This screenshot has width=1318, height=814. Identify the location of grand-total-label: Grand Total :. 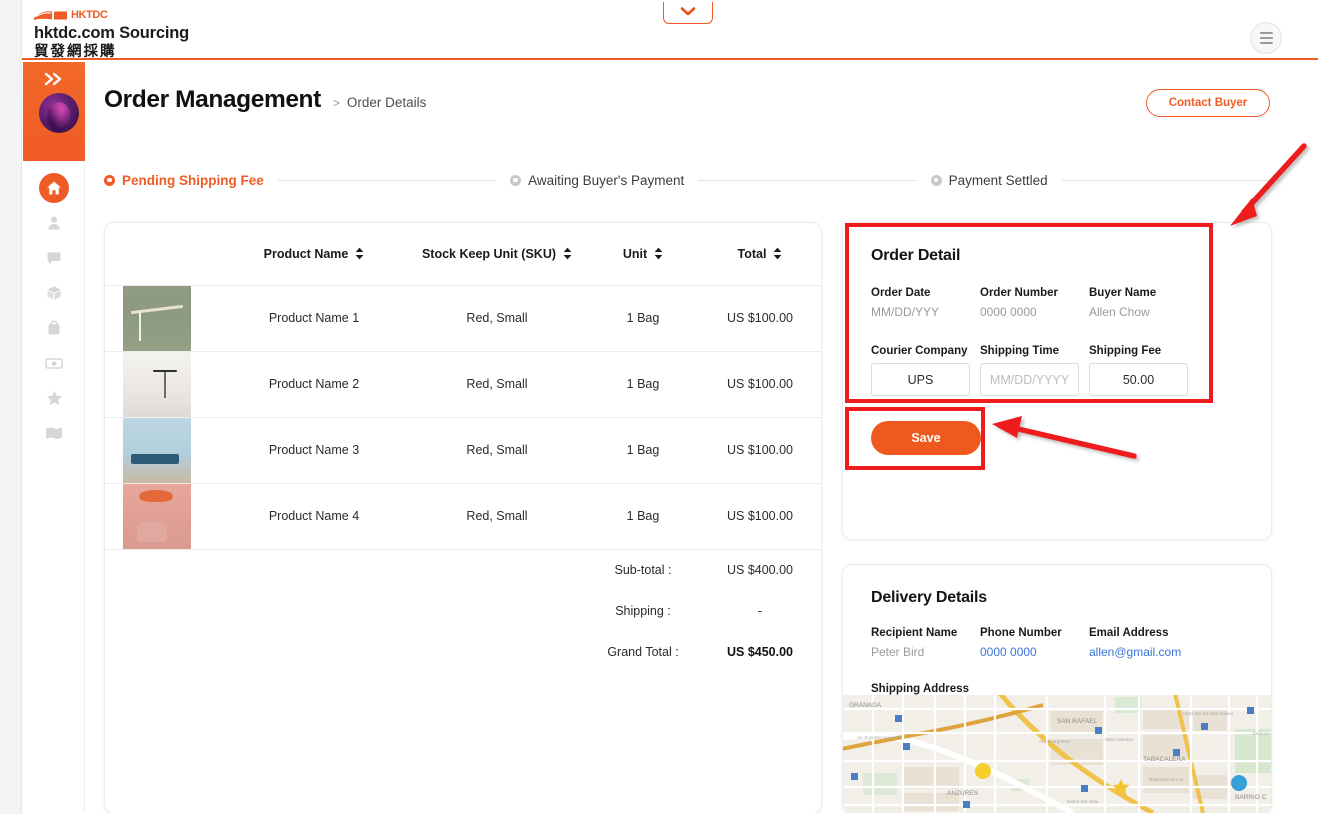
(643, 651).